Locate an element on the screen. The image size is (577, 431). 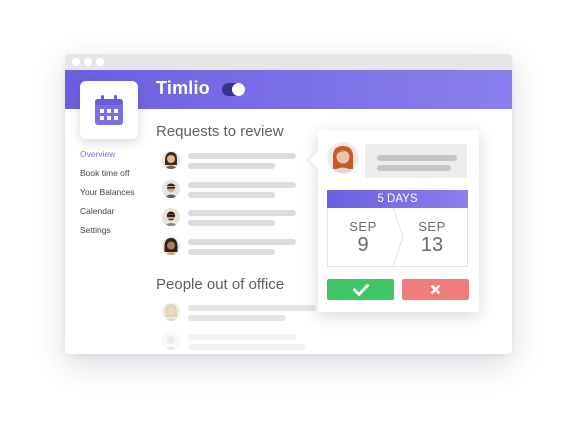
sidebar-item-calendar: Calendar is located at coordinates (107, 214).